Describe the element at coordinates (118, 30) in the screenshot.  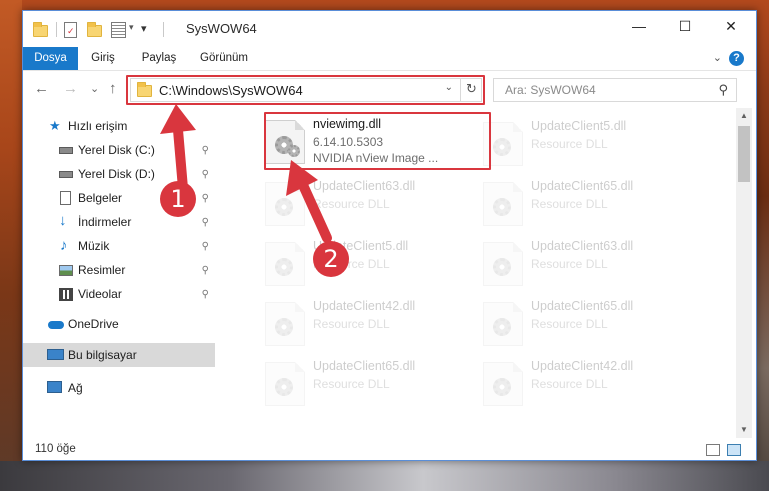
I see `quick-access-toolbar-icon` at that location.